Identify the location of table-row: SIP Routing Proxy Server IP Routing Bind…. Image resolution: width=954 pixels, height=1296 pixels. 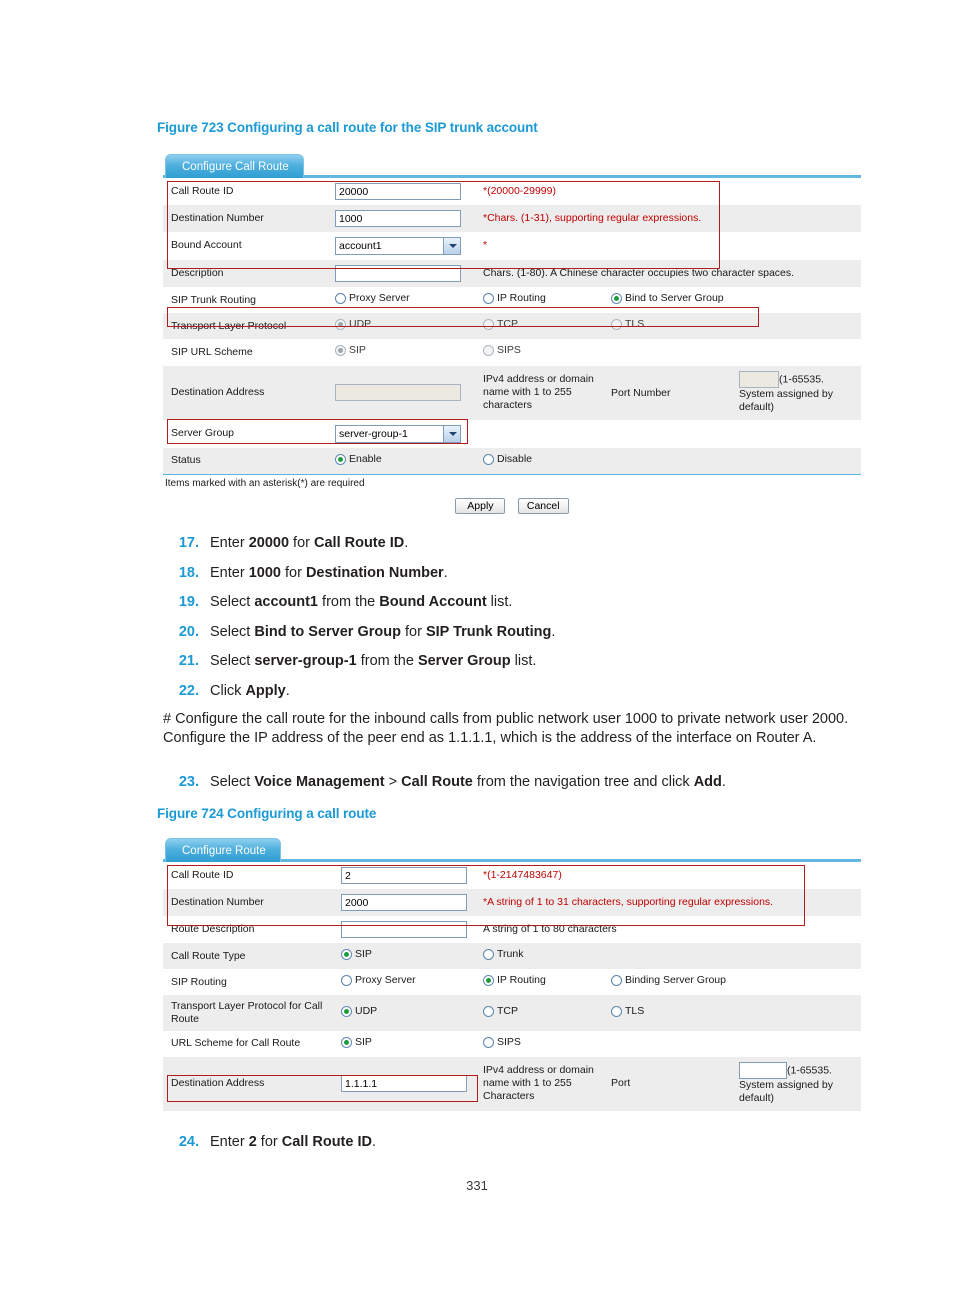
(512, 982).